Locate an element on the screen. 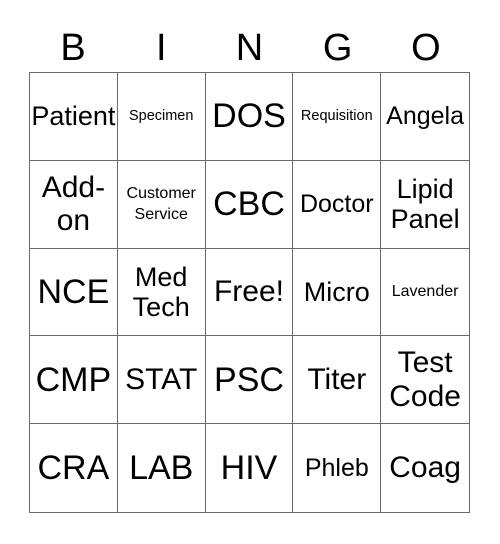 Image resolution: width=500 pixels, height=544 pixels. bingo-cell: PSC is located at coordinates (249, 380).